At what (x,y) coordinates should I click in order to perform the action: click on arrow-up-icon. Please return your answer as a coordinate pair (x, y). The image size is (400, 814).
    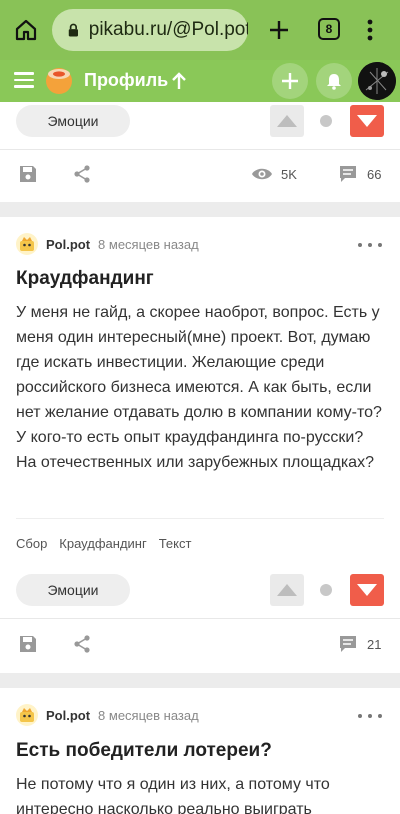
    Looking at the image, I should click on (179, 81).